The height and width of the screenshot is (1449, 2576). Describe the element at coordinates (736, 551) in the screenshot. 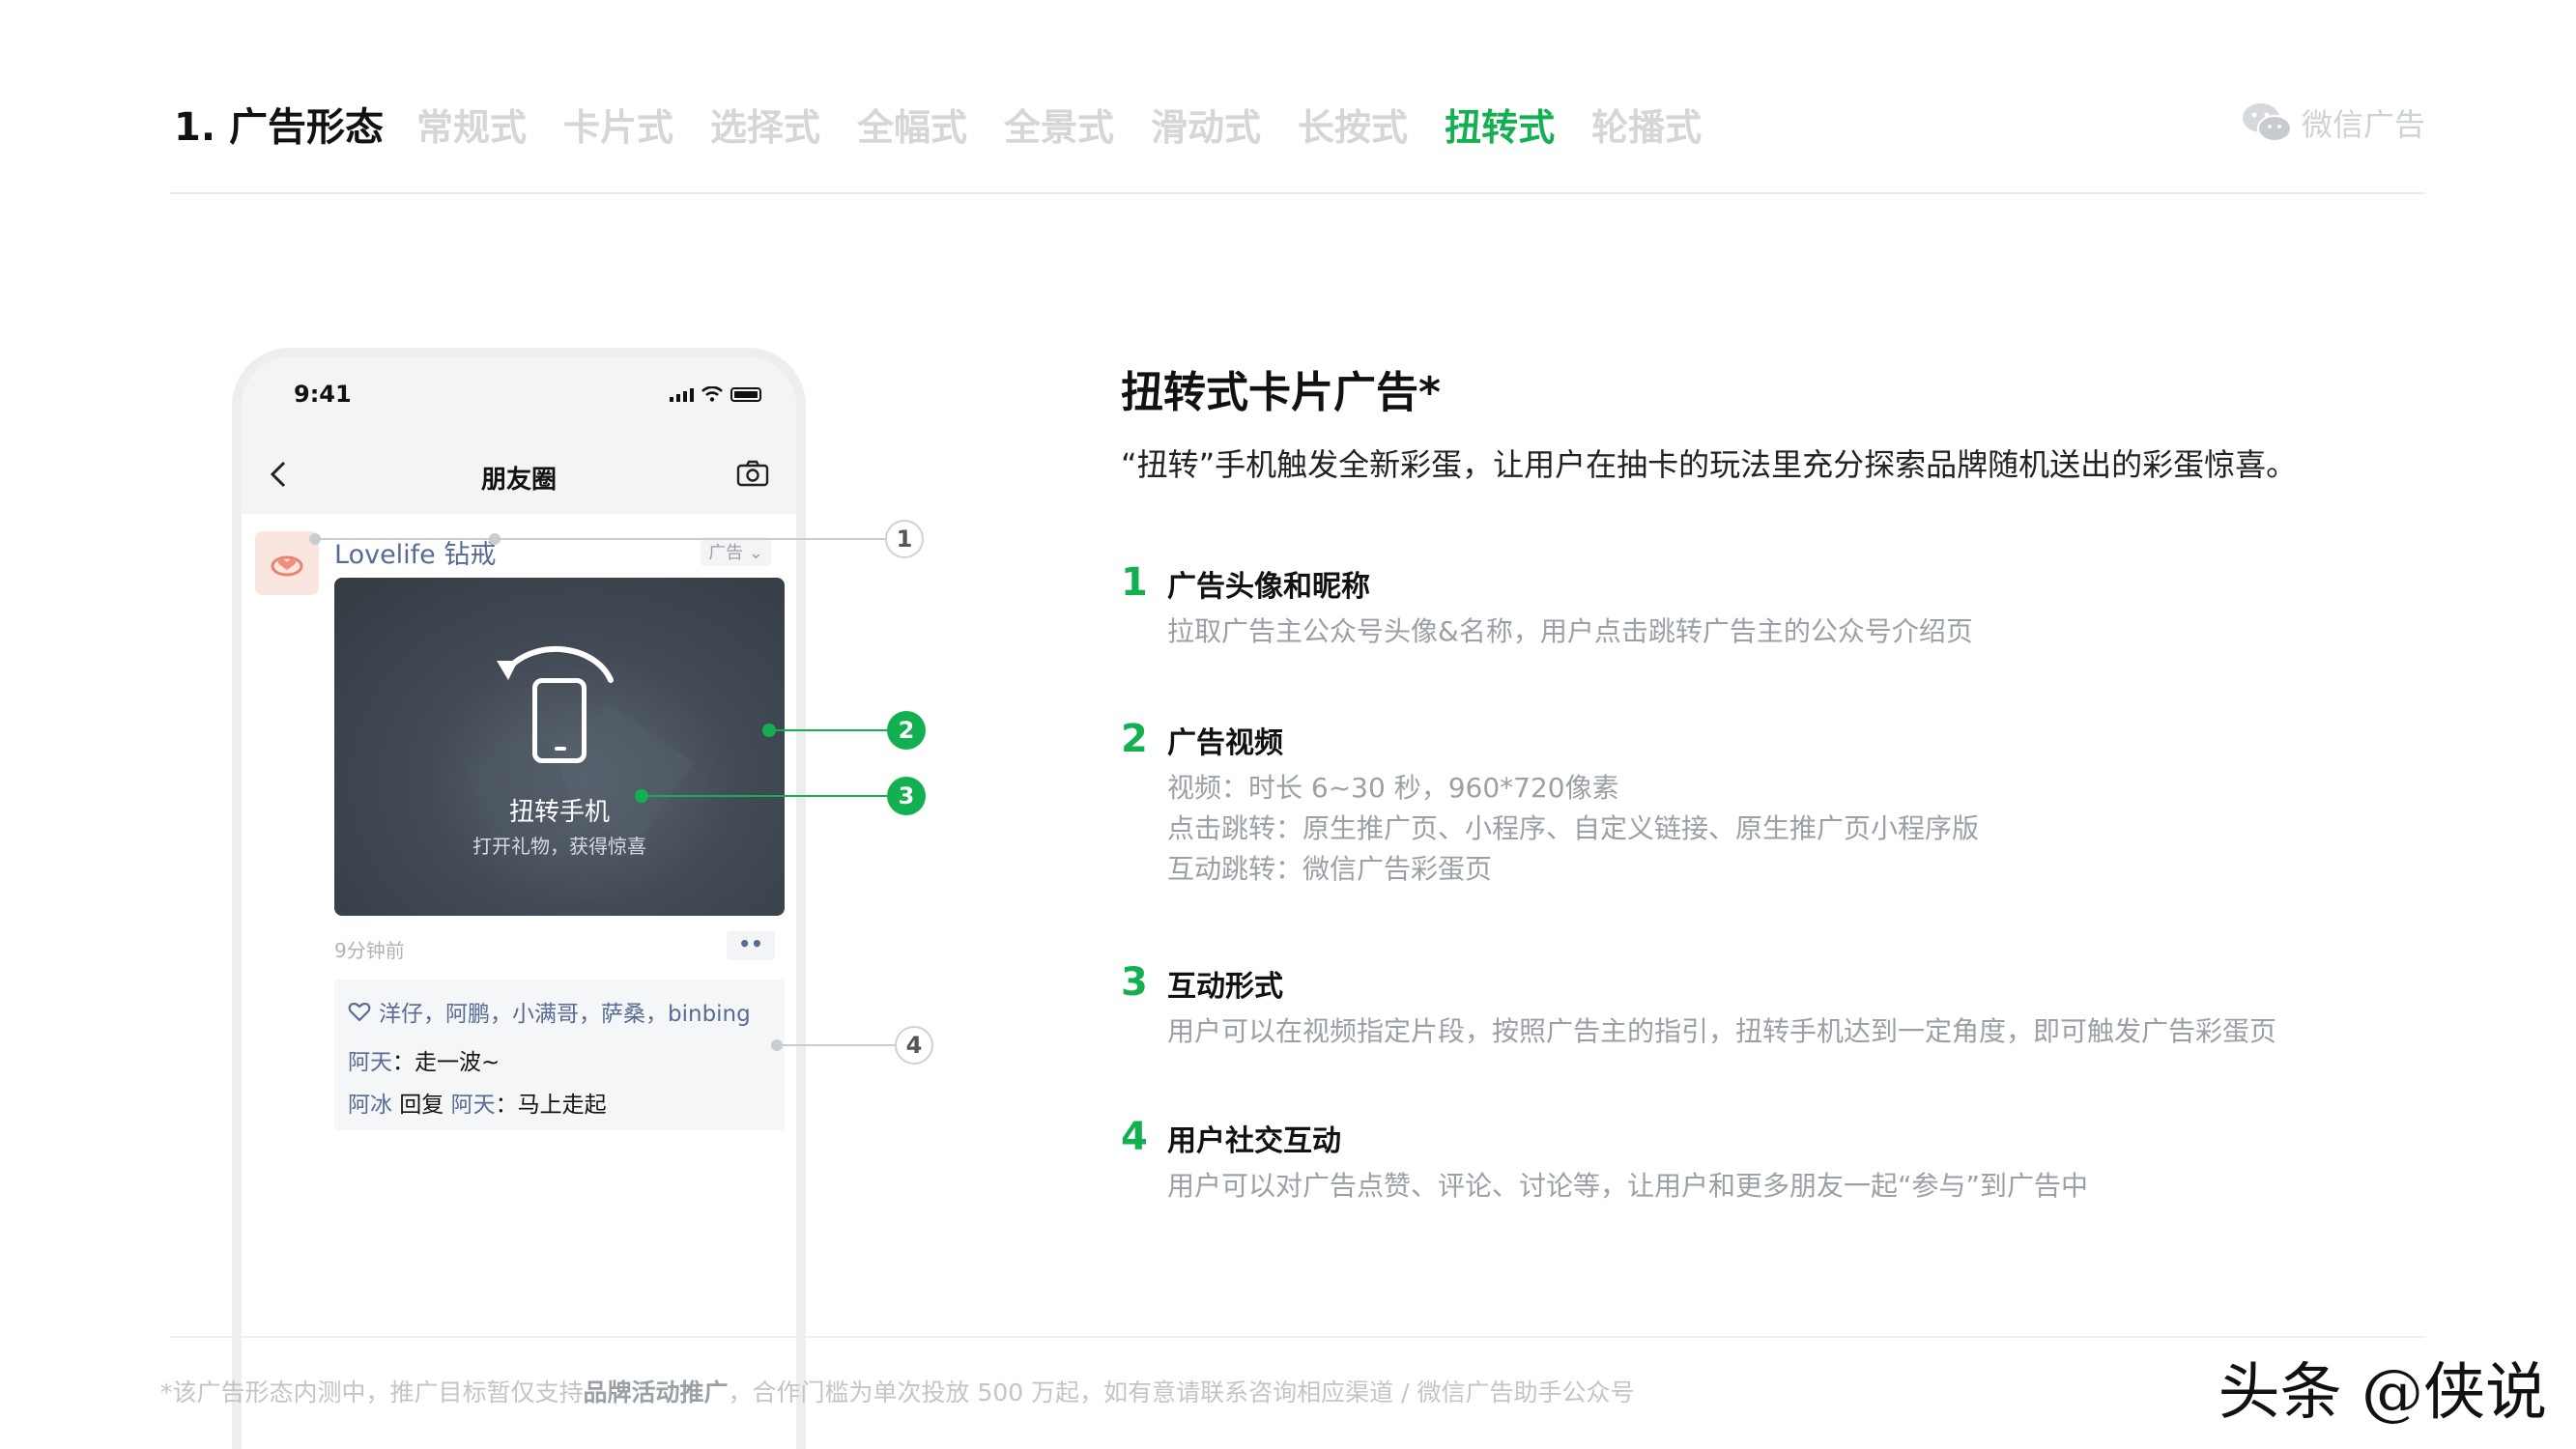

I see `ad-tag: 广告 ⌄` at that location.